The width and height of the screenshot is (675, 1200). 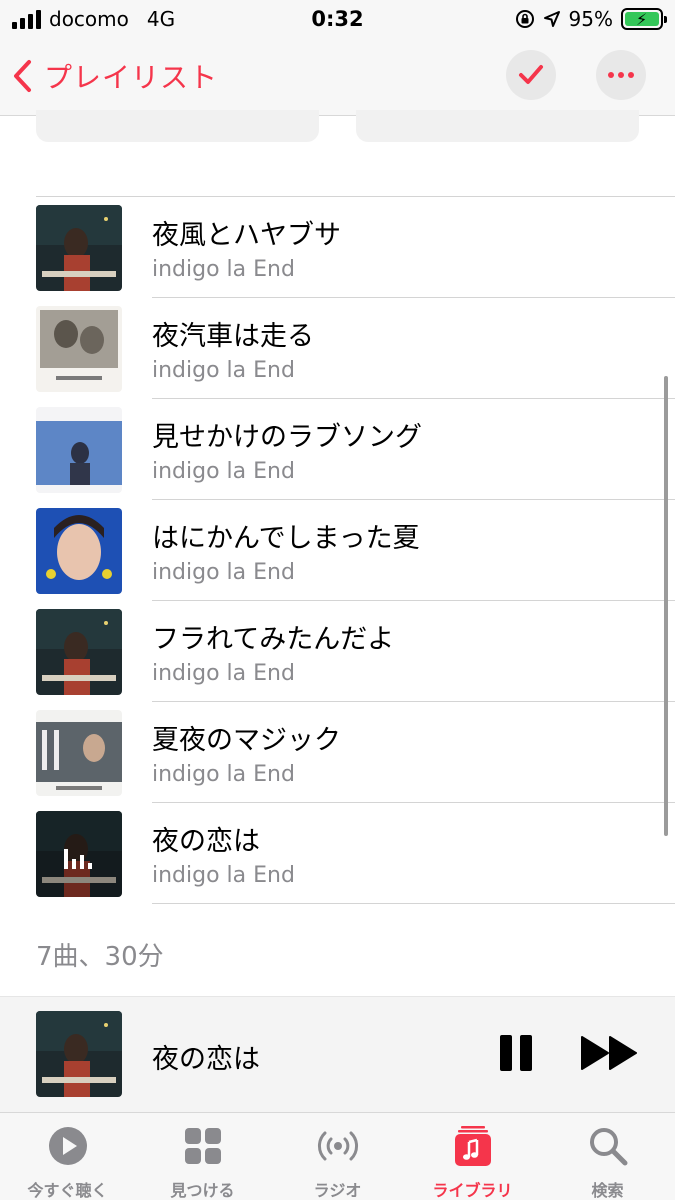 What do you see at coordinates (78, 859) in the screenshot?
I see `now-playing-icon` at bounding box center [78, 859].